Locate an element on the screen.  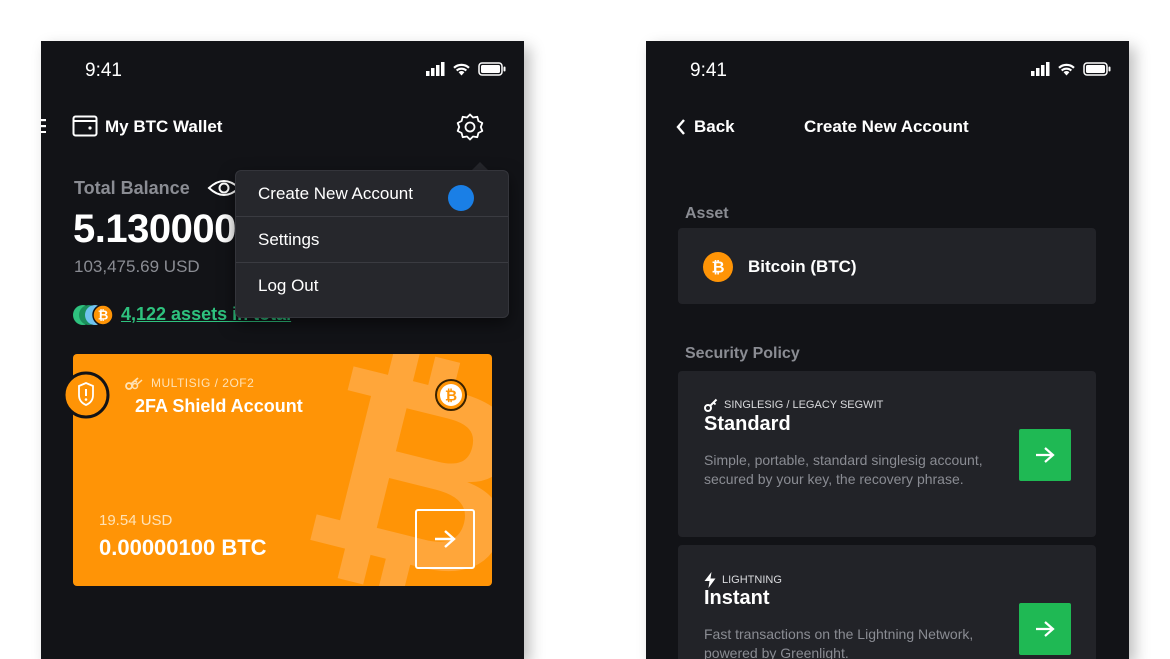
card-account-name: 2FA Shield Account is located at coordinates (219, 406).